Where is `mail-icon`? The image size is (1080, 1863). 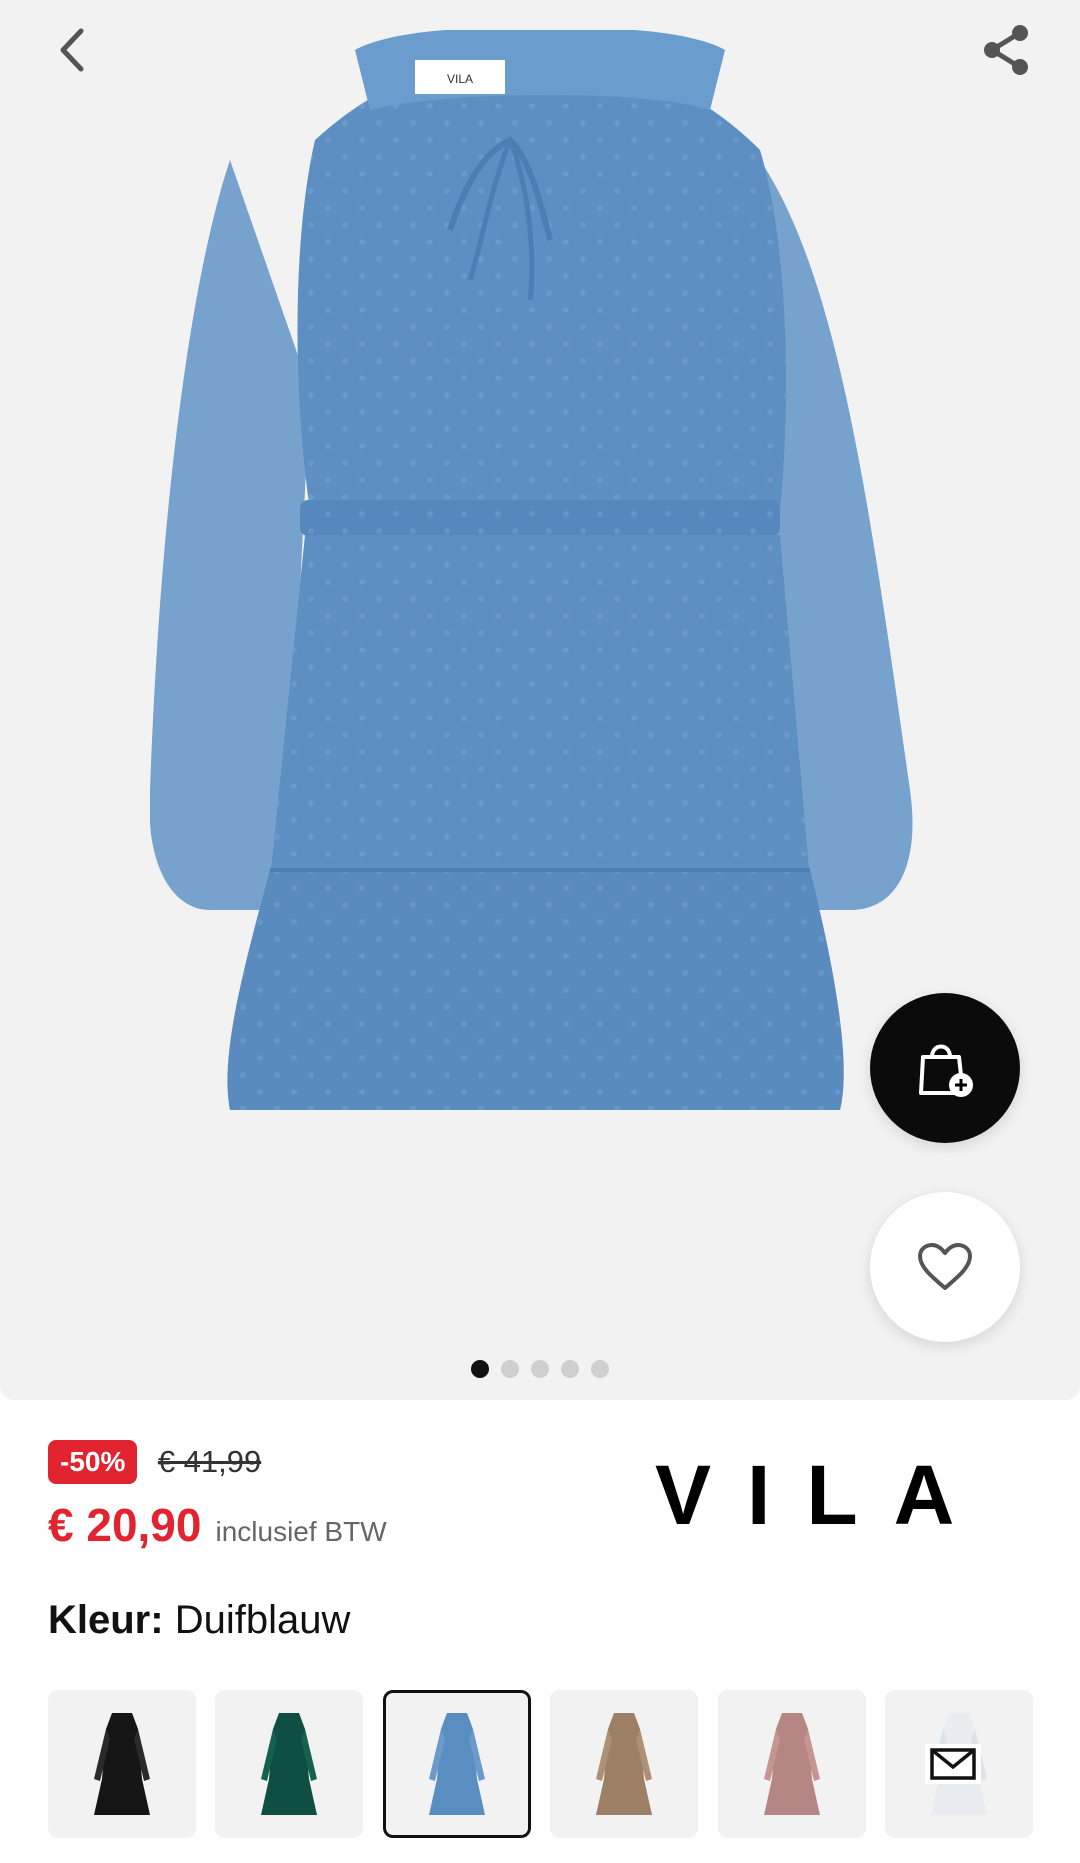
mail-icon is located at coordinates (953, 1764).